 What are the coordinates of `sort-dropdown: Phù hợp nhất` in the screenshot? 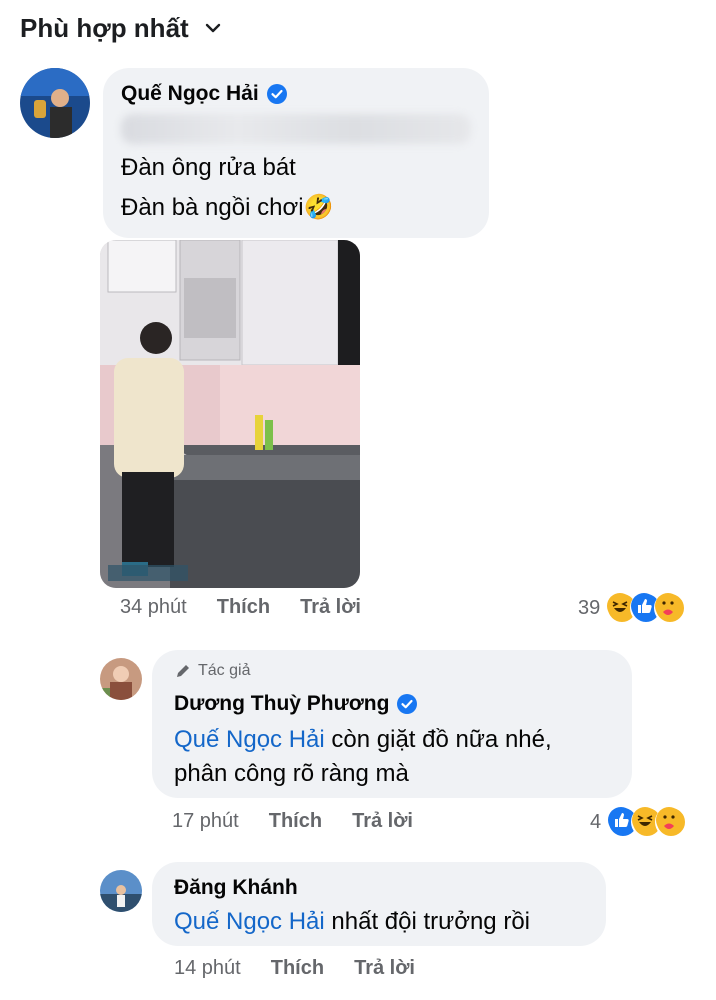 It's located at (121, 28).